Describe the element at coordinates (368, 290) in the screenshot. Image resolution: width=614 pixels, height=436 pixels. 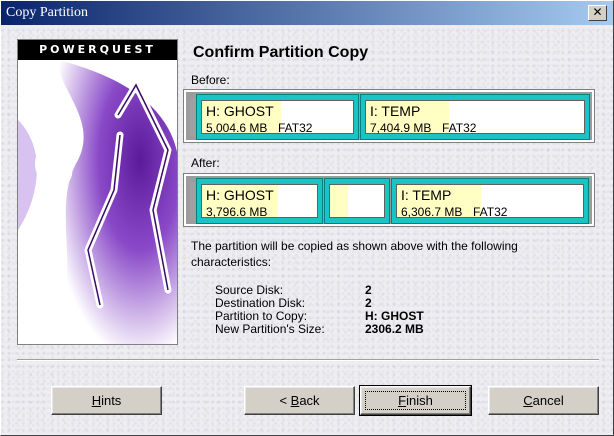
I see `source-disk-value: 2` at that location.